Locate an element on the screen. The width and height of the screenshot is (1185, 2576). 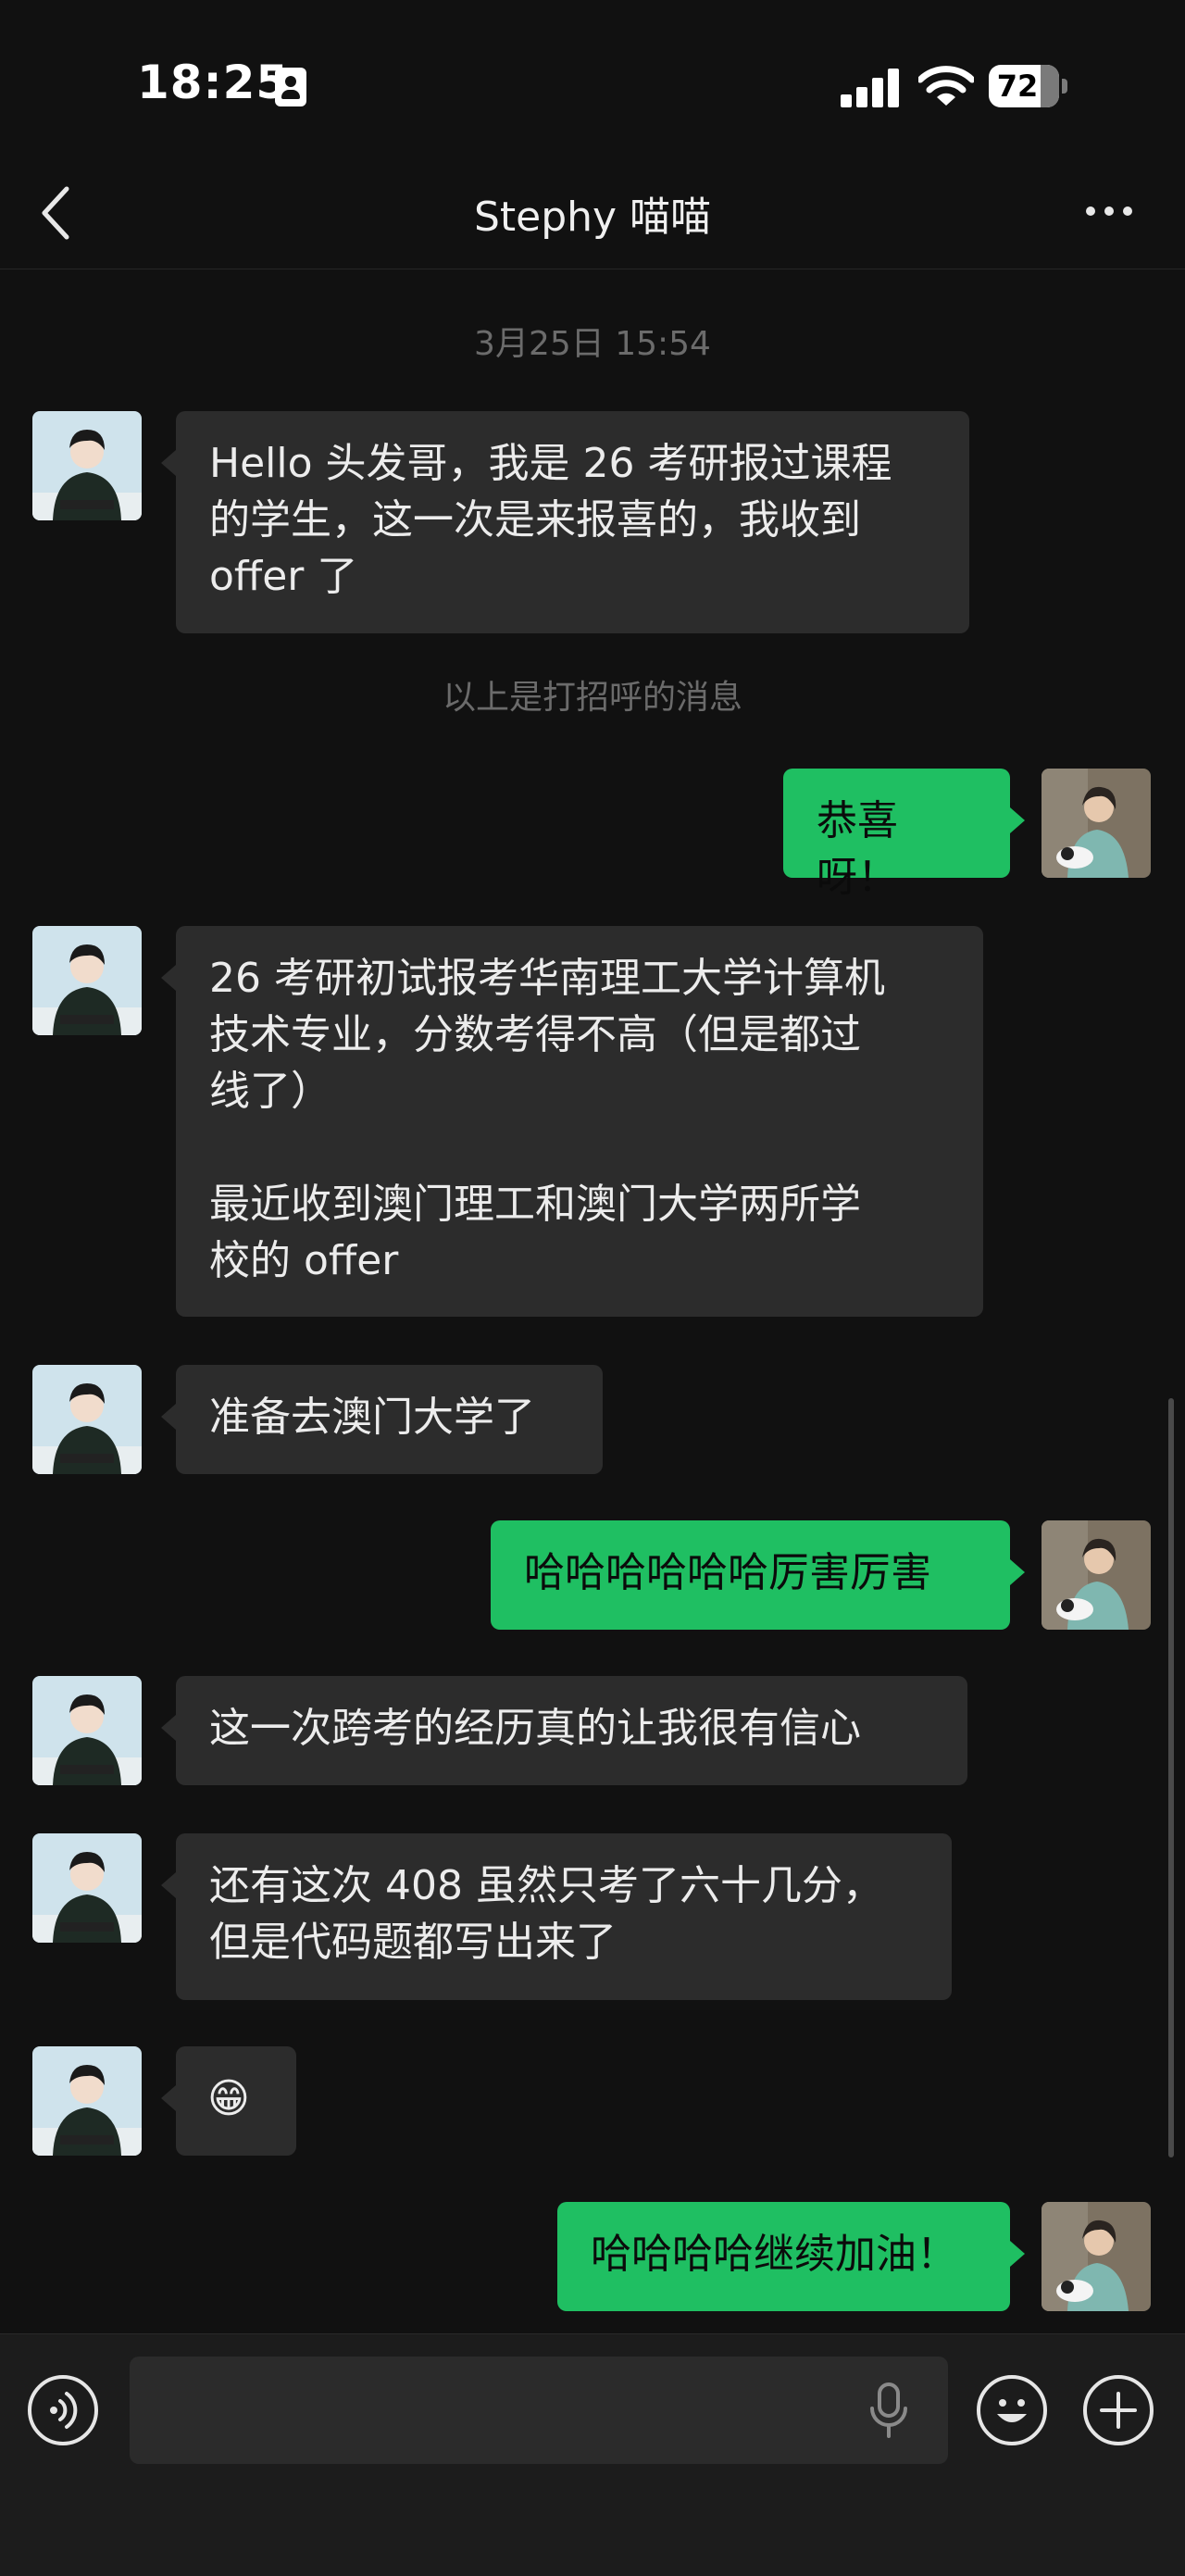
message-bubble-incoming: 准备去澳门大学了 is located at coordinates (382, 1419).